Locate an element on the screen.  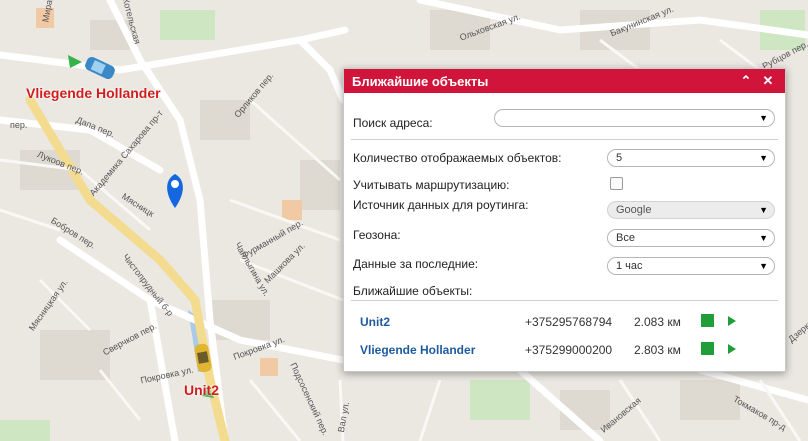
count-label: Количество отображаемых объектов: is located at coordinates (457, 158).